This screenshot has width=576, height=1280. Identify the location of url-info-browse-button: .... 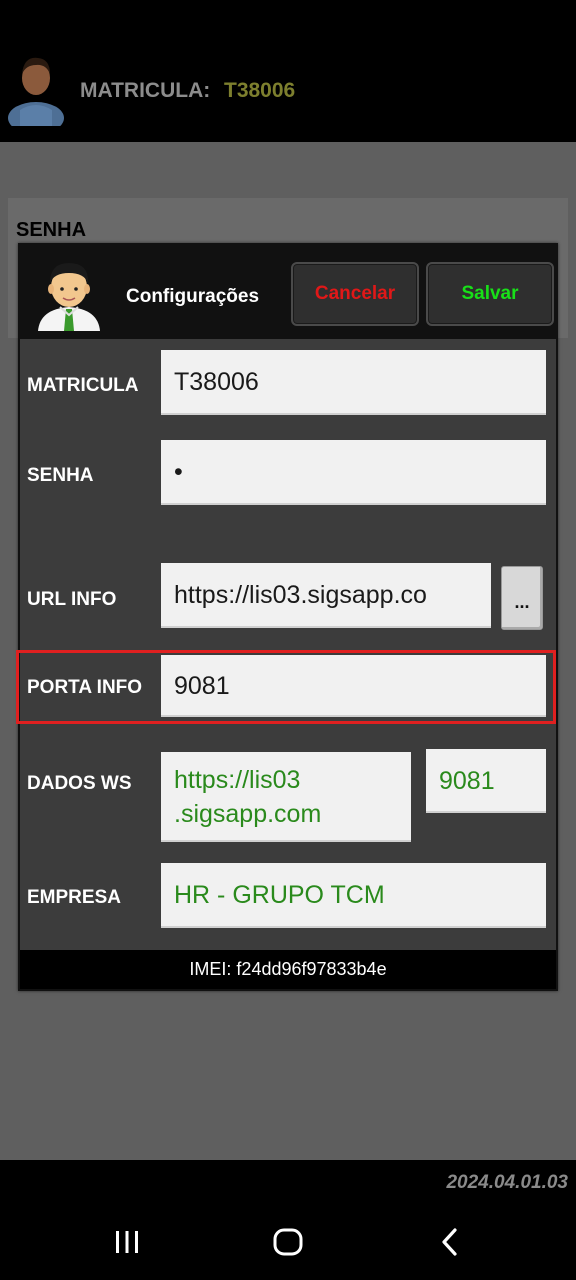
(522, 598).